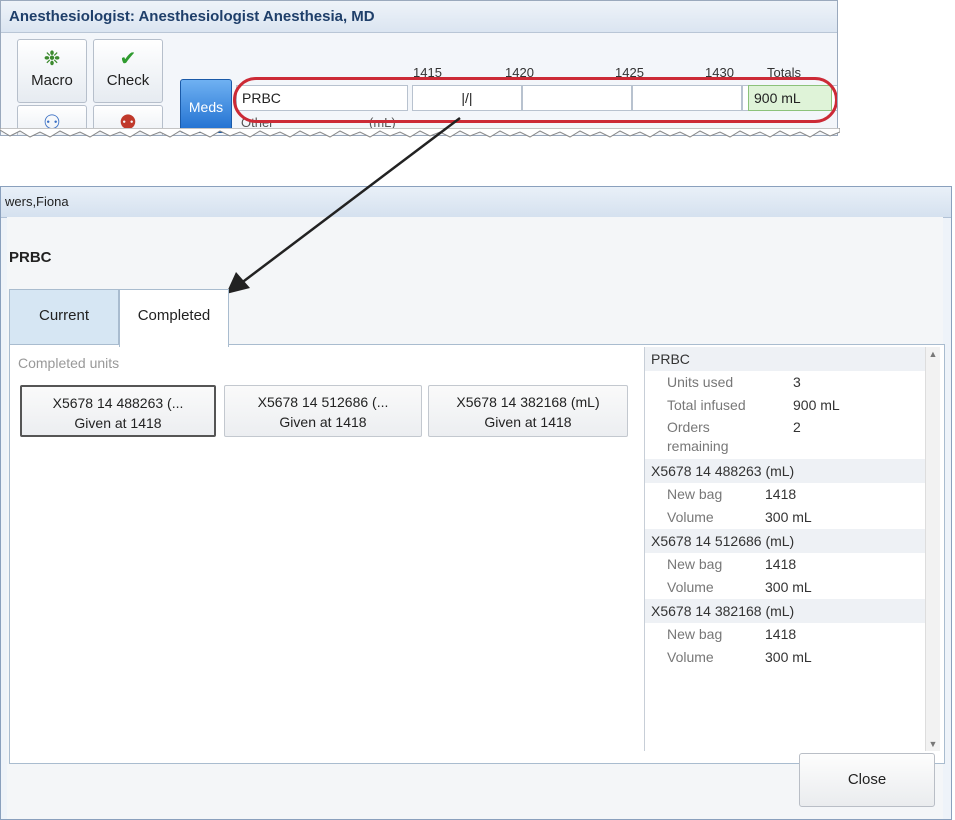 Image resolution: width=955 pixels, height=820 pixels. What do you see at coordinates (792, 359) in the screenshot?
I see `summary-header: PRBC` at bounding box center [792, 359].